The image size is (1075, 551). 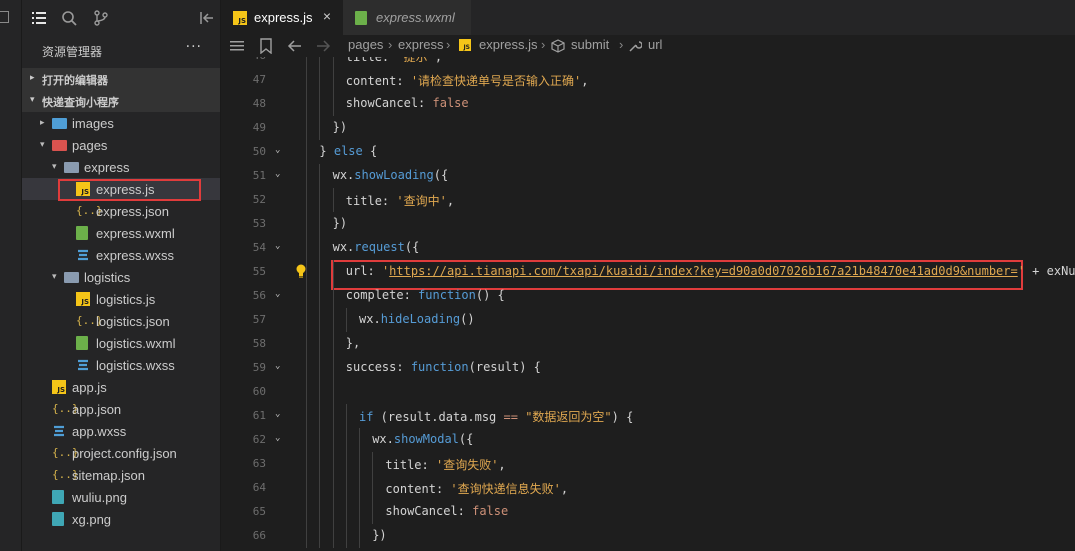 What do you see at coordinates (648, 224) in the screenshot?
I see `code-line: 53})` at bounding box center [648, 224].